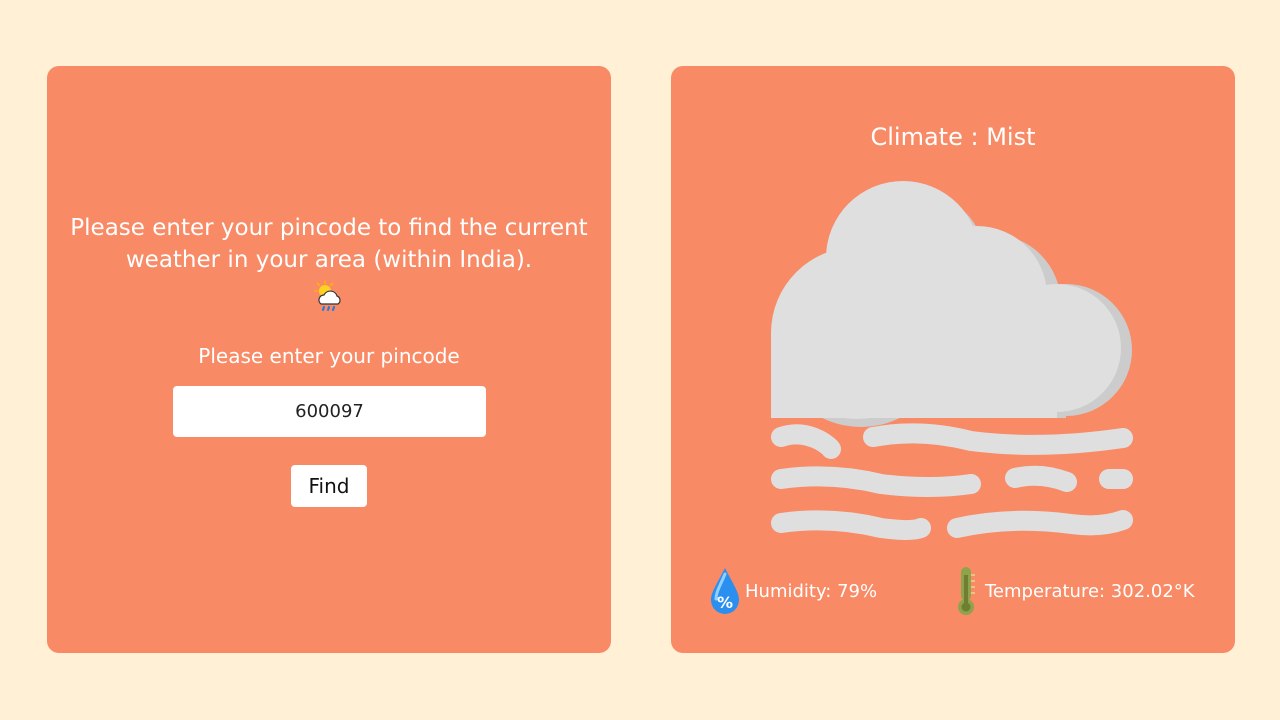 The height and width of the screenshot is (720, 1280). Describe the element at coordinates (329, 411) in the screenshot. I see `pincode-input` at that location.